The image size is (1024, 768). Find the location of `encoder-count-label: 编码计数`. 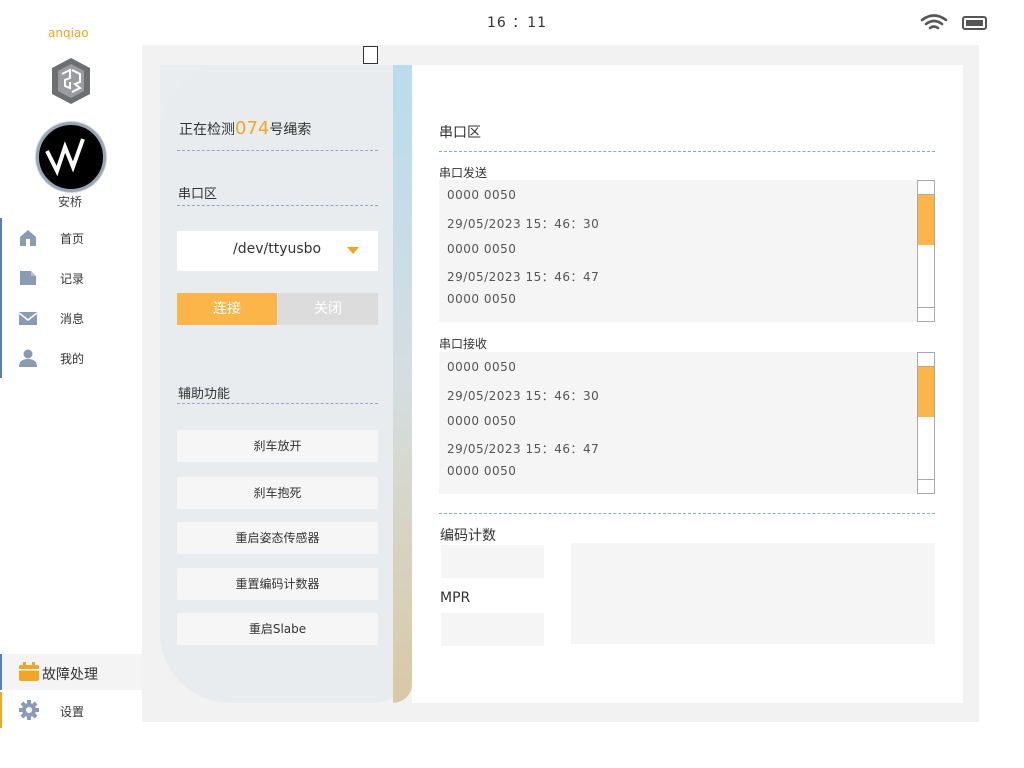

encoder-count-label: 编码计数 is located at coordinates (468, 536).